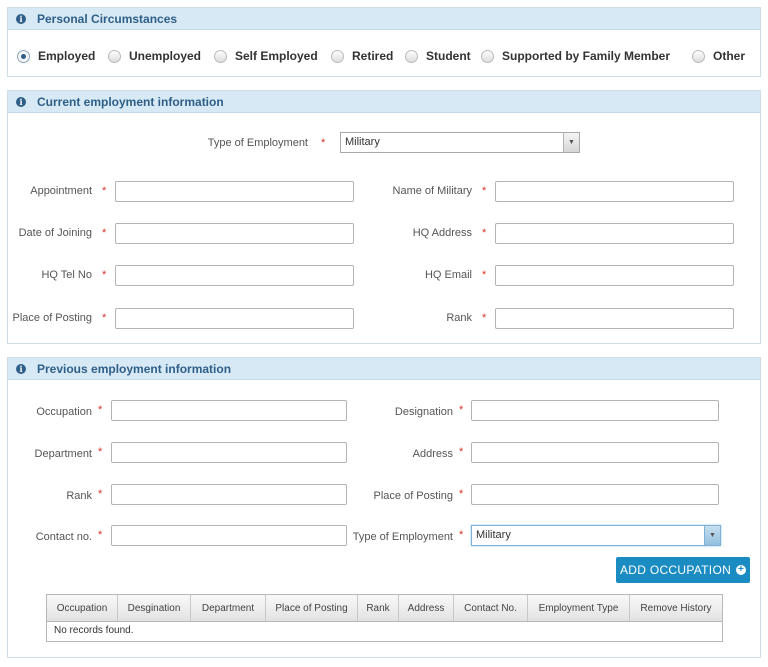 This screenshot has height=667, width=768. Describe the element at coordinates (595, 494) in the screenshot. I see `previous-place-of-posting-input` at that location.